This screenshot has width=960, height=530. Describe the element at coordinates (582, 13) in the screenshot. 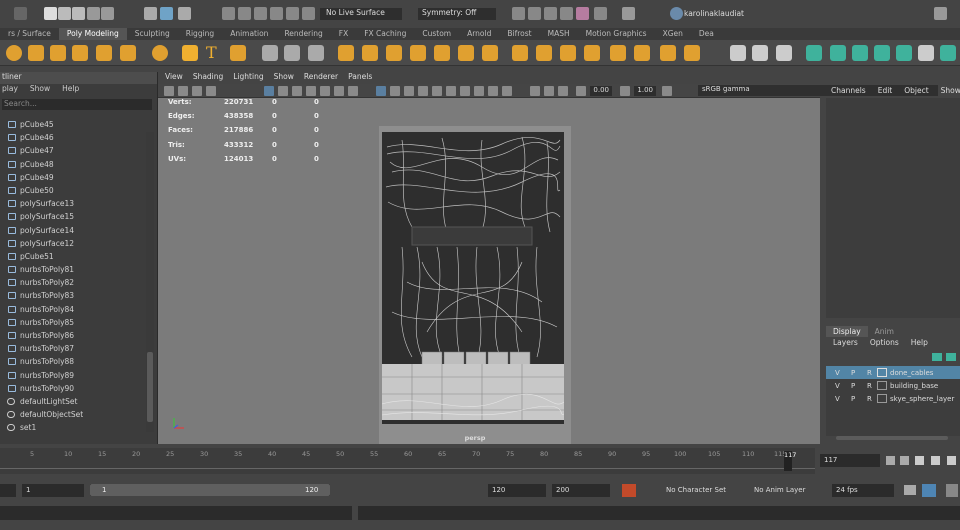

I see `hypershade-icon` at that location.